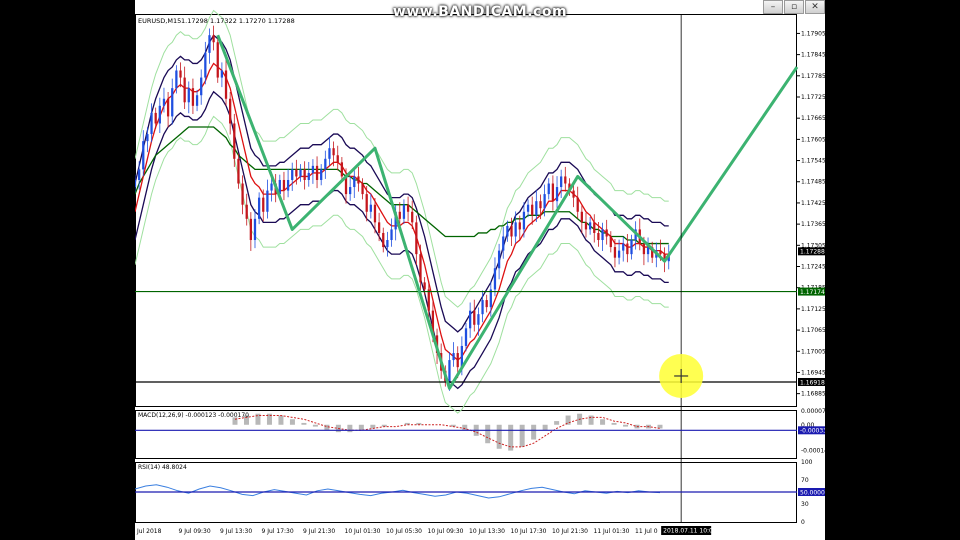  Describe the element at coordinates (813, 55) in the screenshot. I see `price-tick-label: 1.17845` at that location.